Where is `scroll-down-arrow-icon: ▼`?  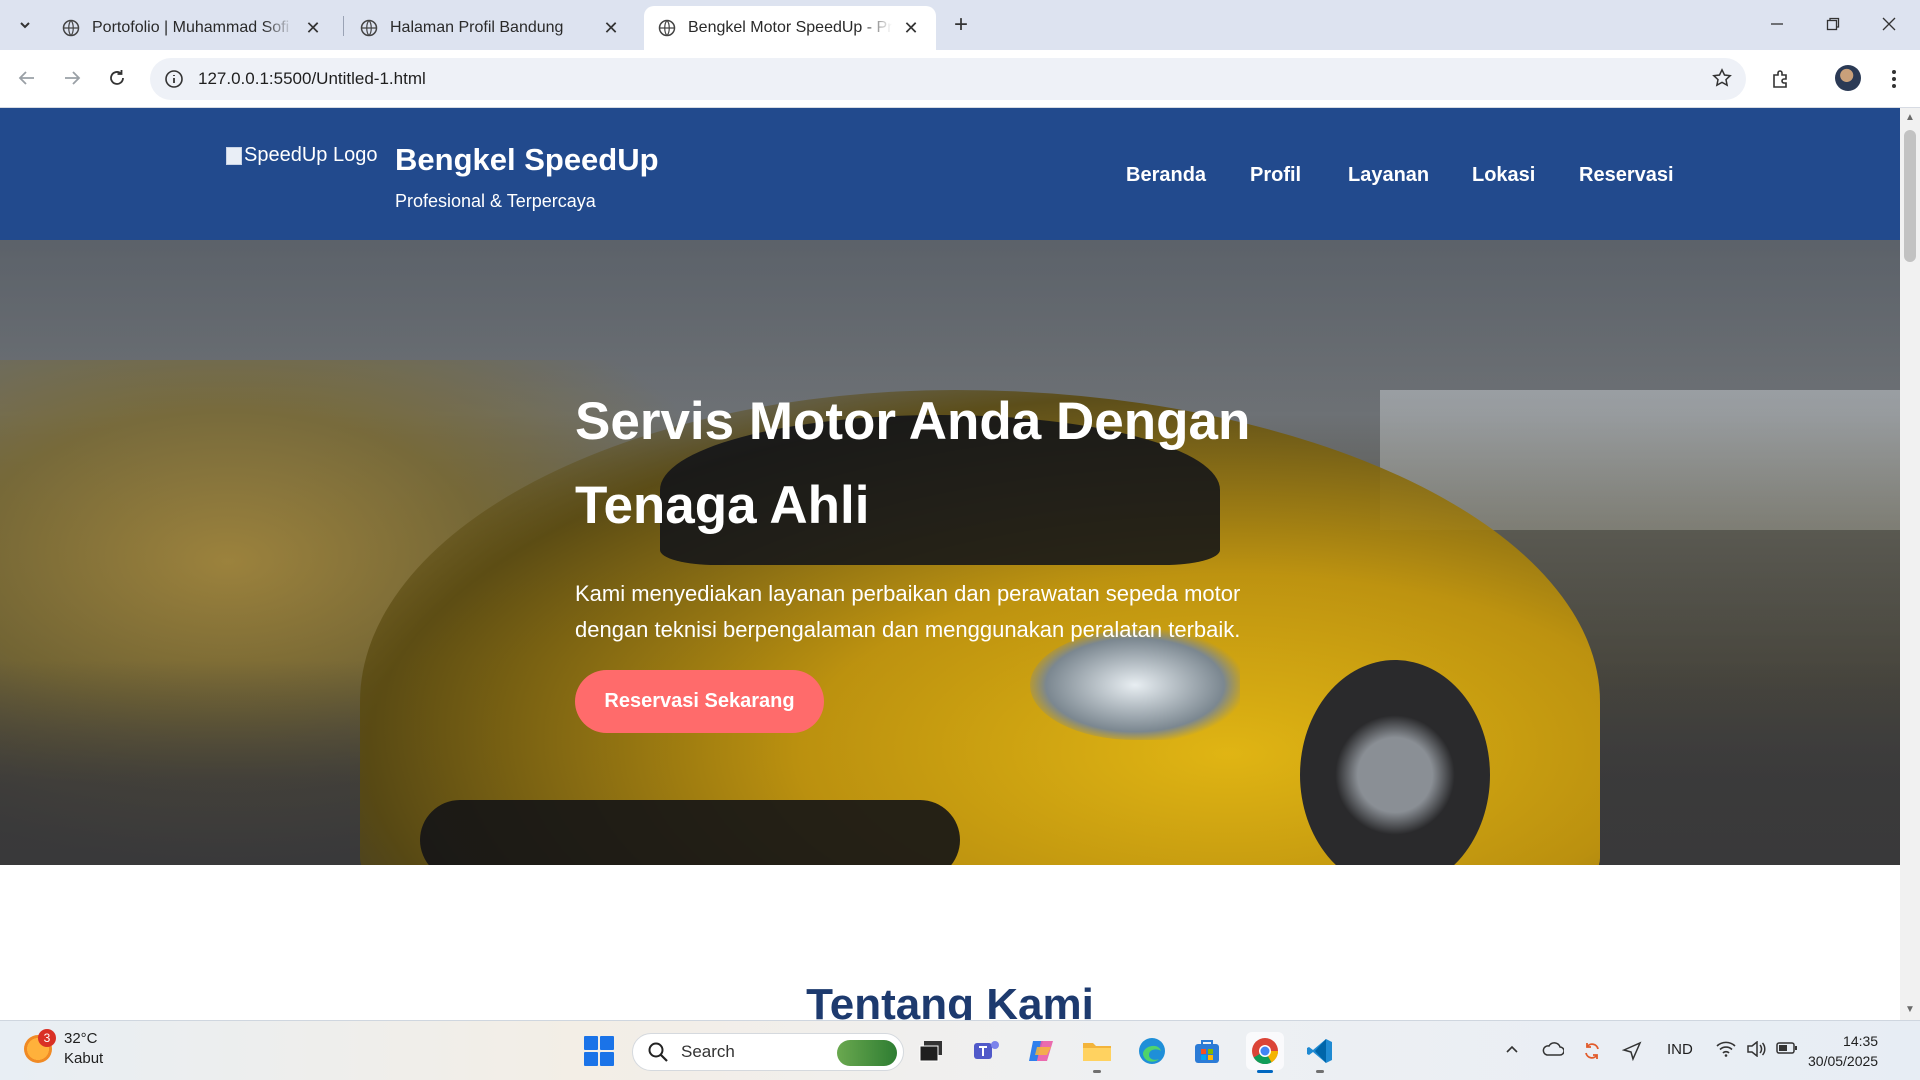 scroll-down-arrow-icon: ▼ is located at coordinates (1910, 1010).